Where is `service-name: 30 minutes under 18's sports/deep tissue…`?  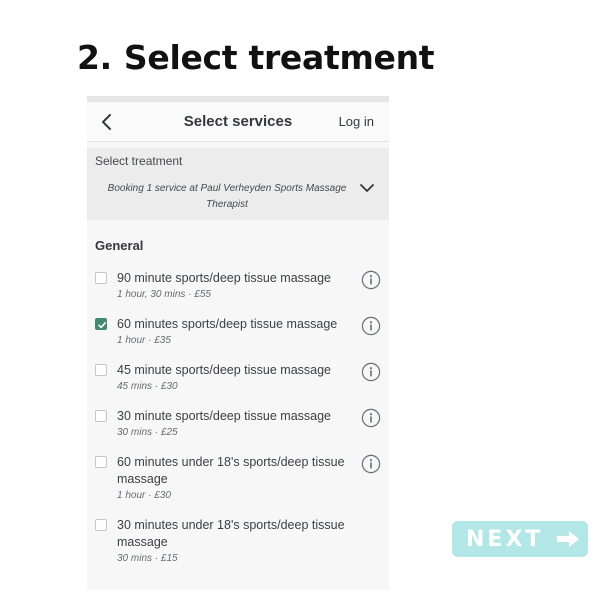
service-name: 30 minutes under 18's sports/deep tissue… is located at coordinates (231, 533).